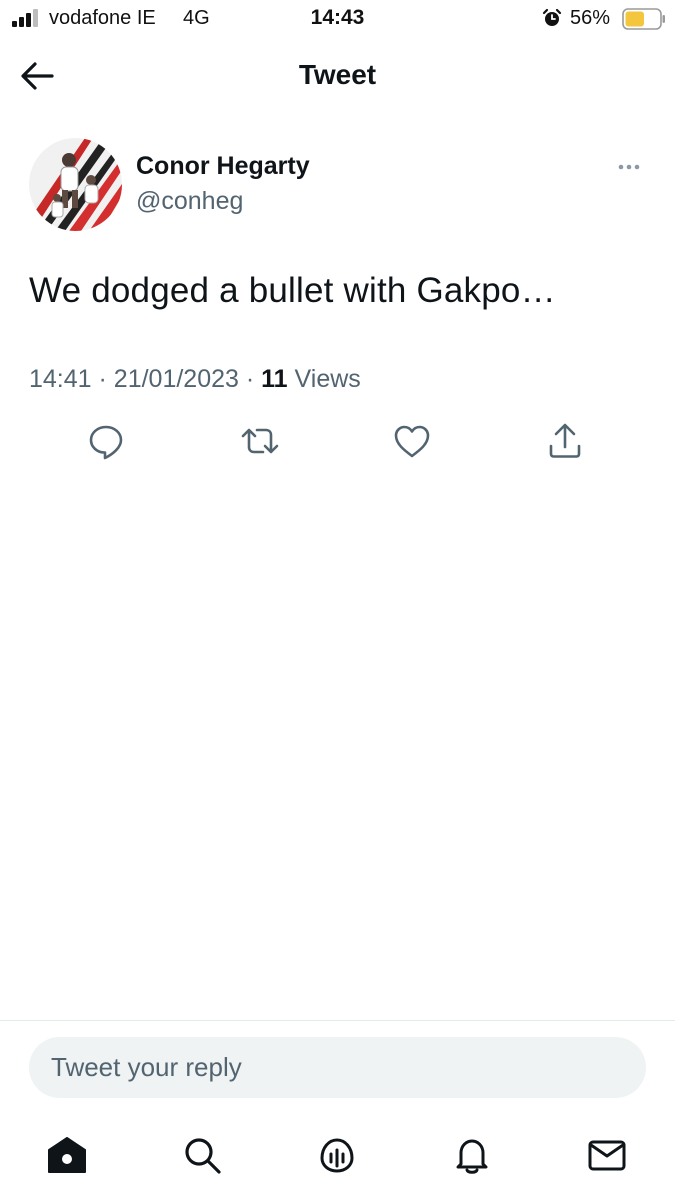 This screenshot has height=1200, width=675. I want to click on like-icon, so click(412, 441).